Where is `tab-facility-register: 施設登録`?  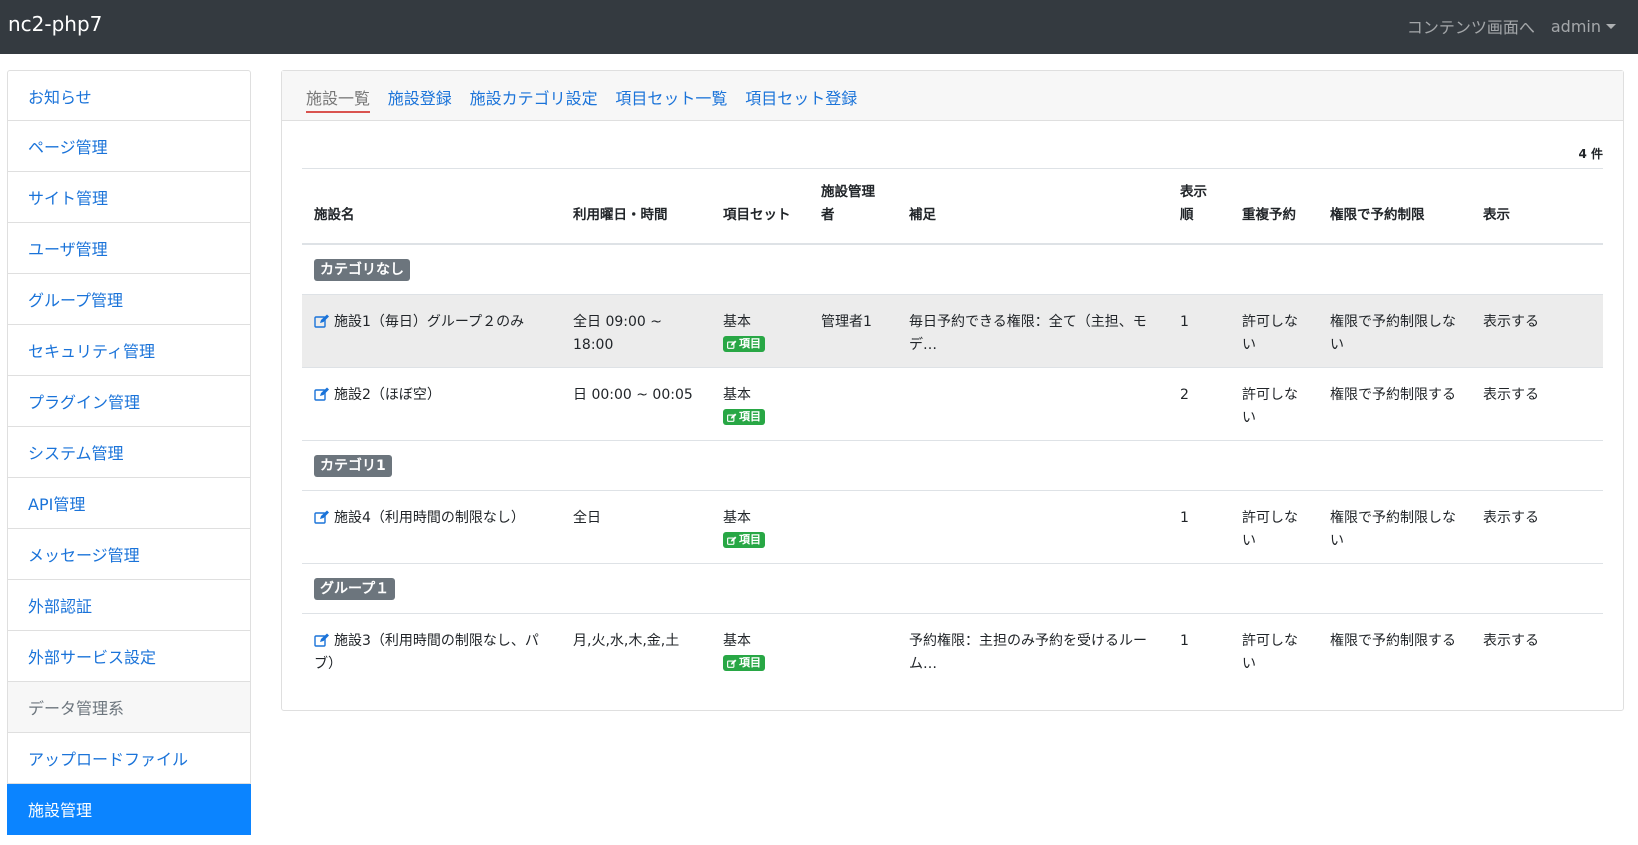
tab-facility-register: 施設登録 is located at coordinates (420, 97).